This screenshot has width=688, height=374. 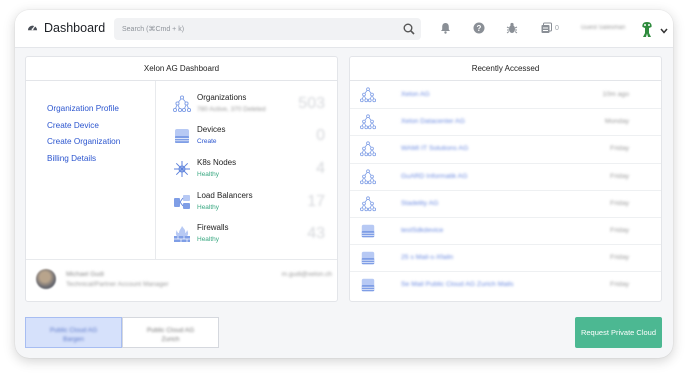 I want to click on tab-cloud-location-2: Public Cloud AG Zurich, so click(x=170, y=332).